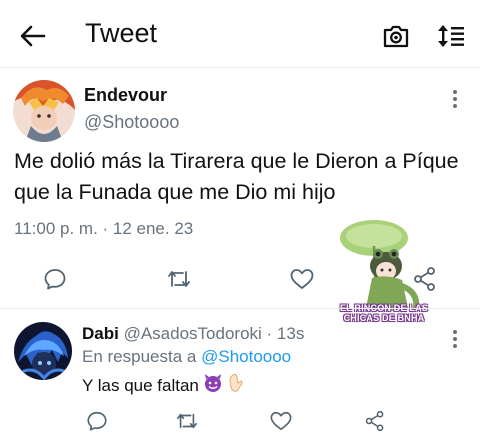 This screenshot has height=443, width=480. I want to click on reply-author-handle: @AsadosTodoroki, so click(193, 333).